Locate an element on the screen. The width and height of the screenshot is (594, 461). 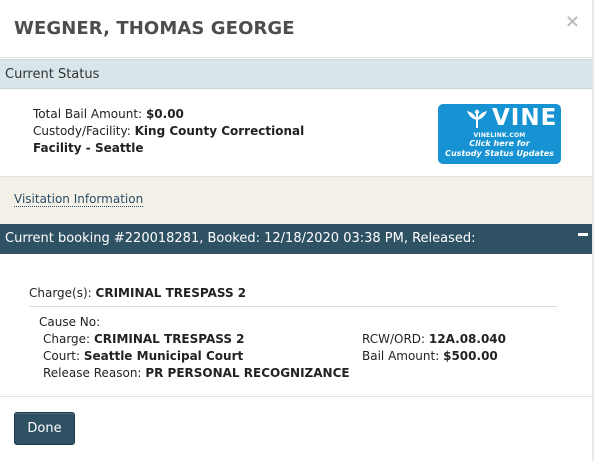
vine-cta-text: Click here for Custody Status Updates is located at coordinates (499, 149).